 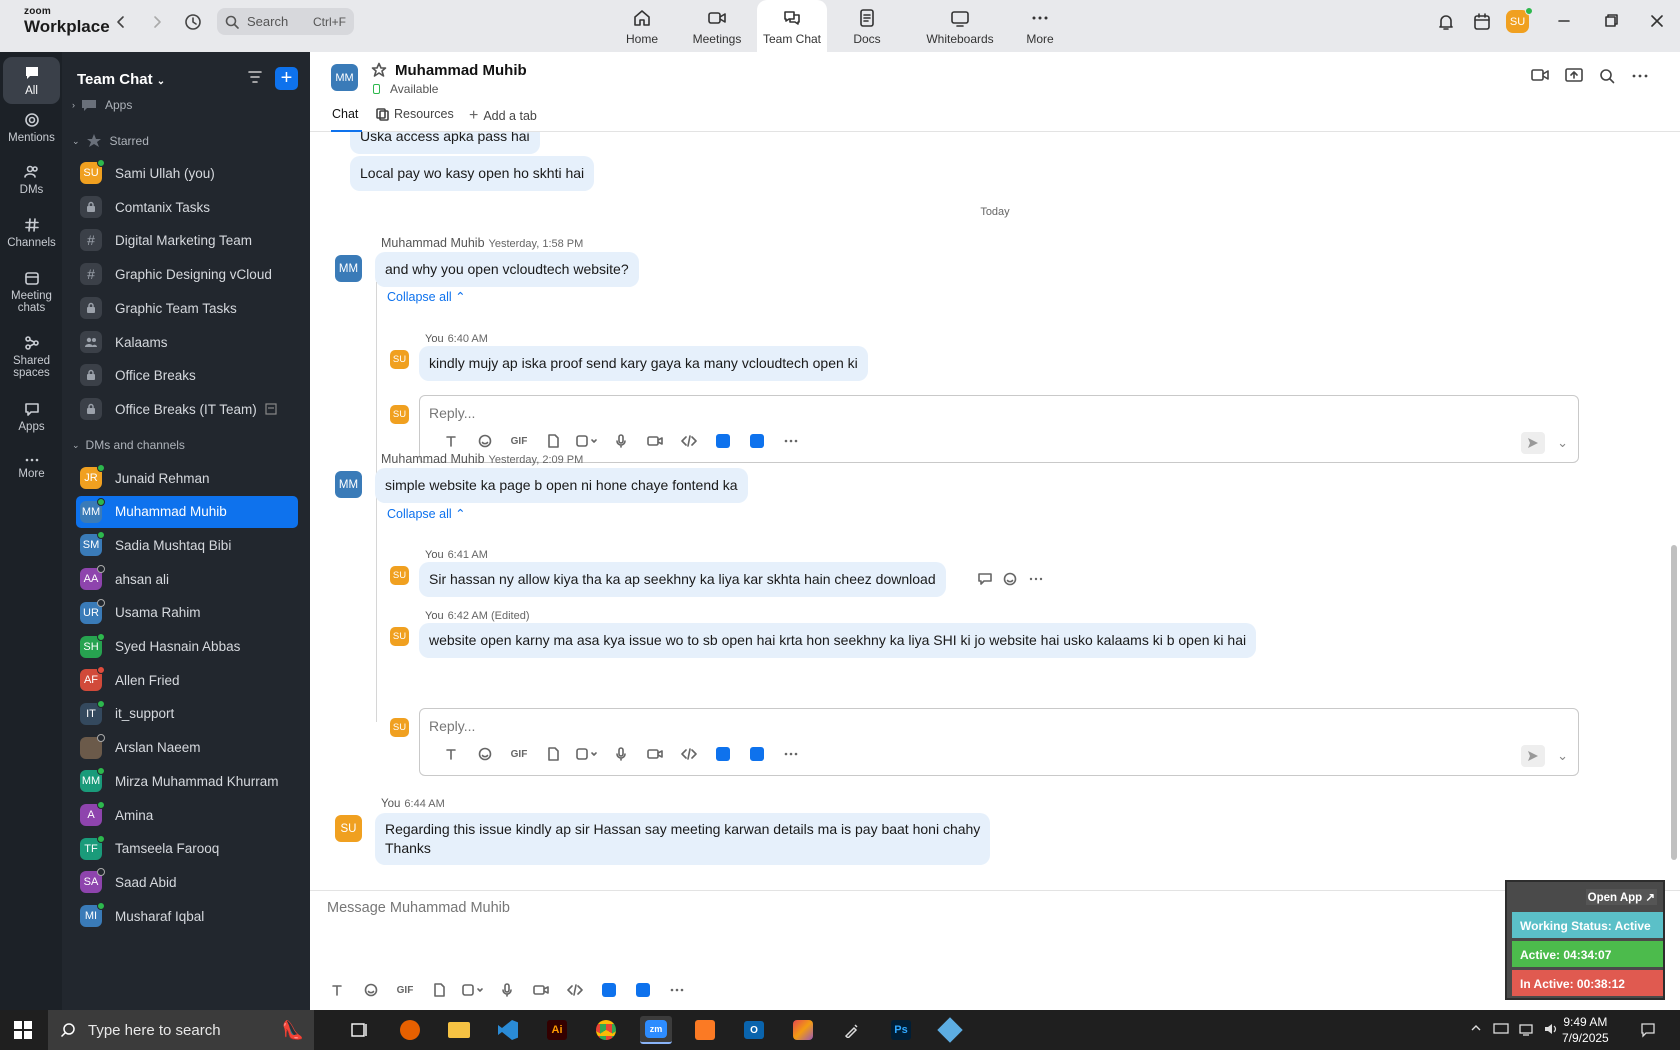 What do you see at coordinates (31, 233) in the screenshot?
I see `rail-channels: Channels` at bounding box center [31, 233].